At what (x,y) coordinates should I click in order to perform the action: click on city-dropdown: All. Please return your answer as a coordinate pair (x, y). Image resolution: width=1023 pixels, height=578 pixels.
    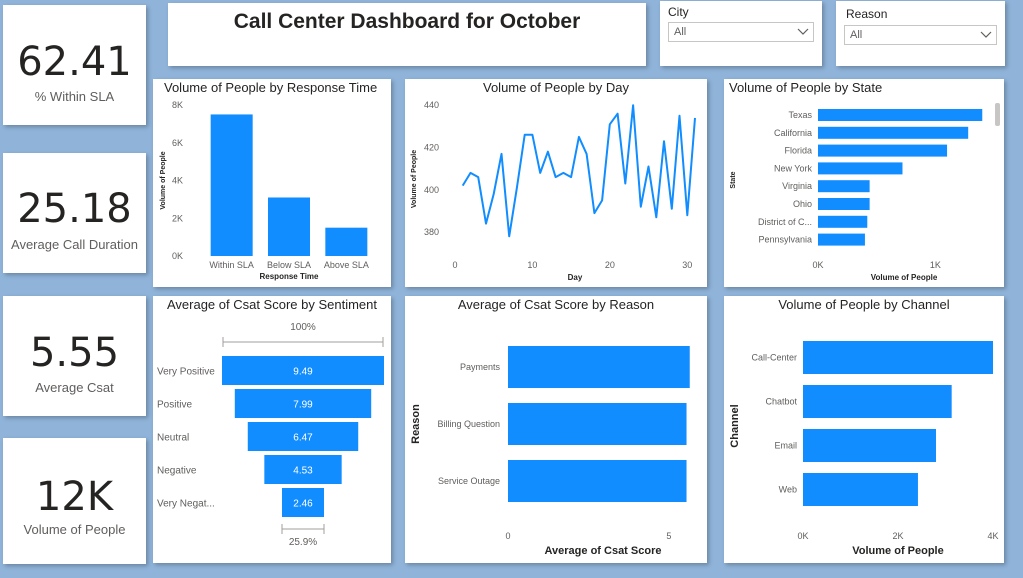
    Looking at the image, I should click on (741, 32).